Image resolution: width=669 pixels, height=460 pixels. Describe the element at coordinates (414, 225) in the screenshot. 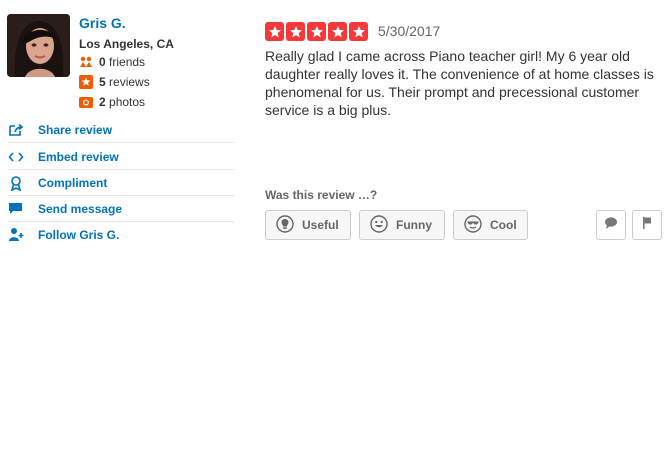

I see `funny-label: Funny` at that location.